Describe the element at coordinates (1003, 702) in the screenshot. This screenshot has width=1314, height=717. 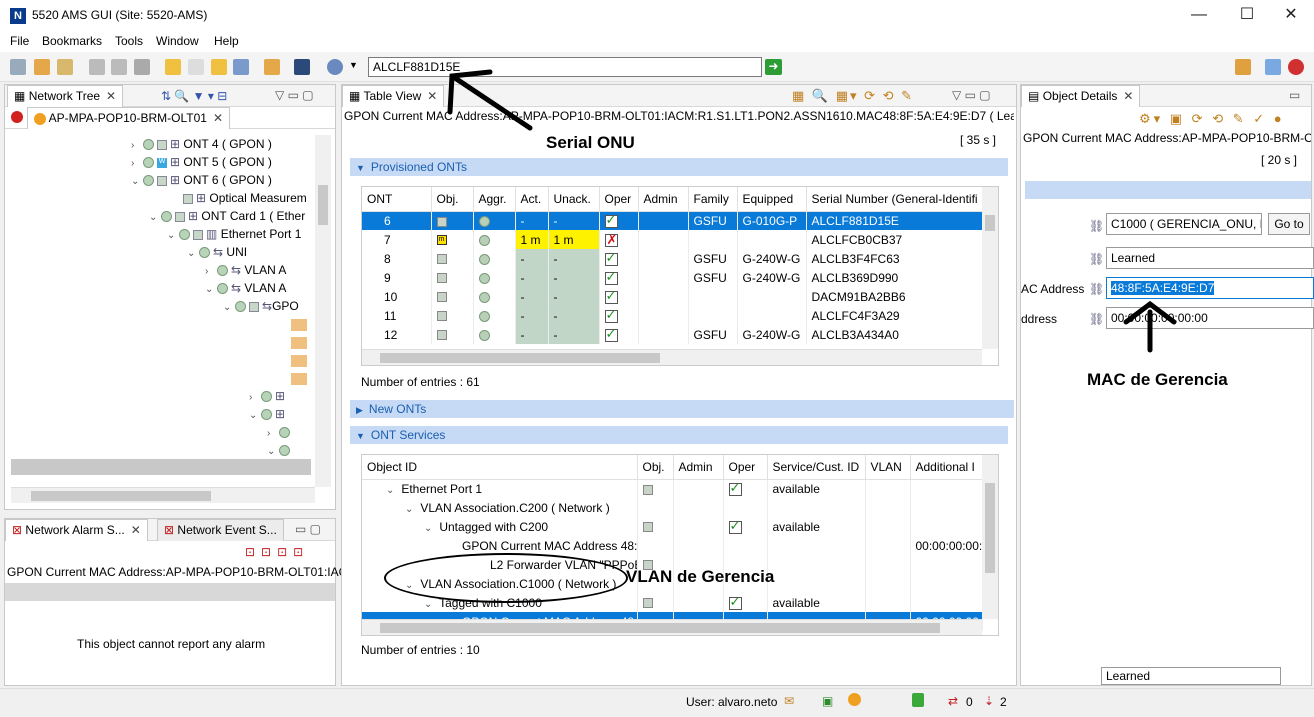
I see `pending-count: 2` at that location.